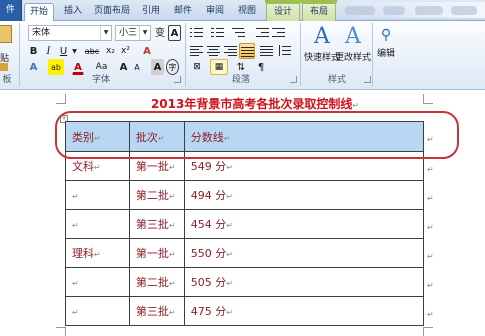  What do you see at coordinates (215, 12) in the screenshot?
I see `tab-review: 审阅` at bounding box center [215, 12].